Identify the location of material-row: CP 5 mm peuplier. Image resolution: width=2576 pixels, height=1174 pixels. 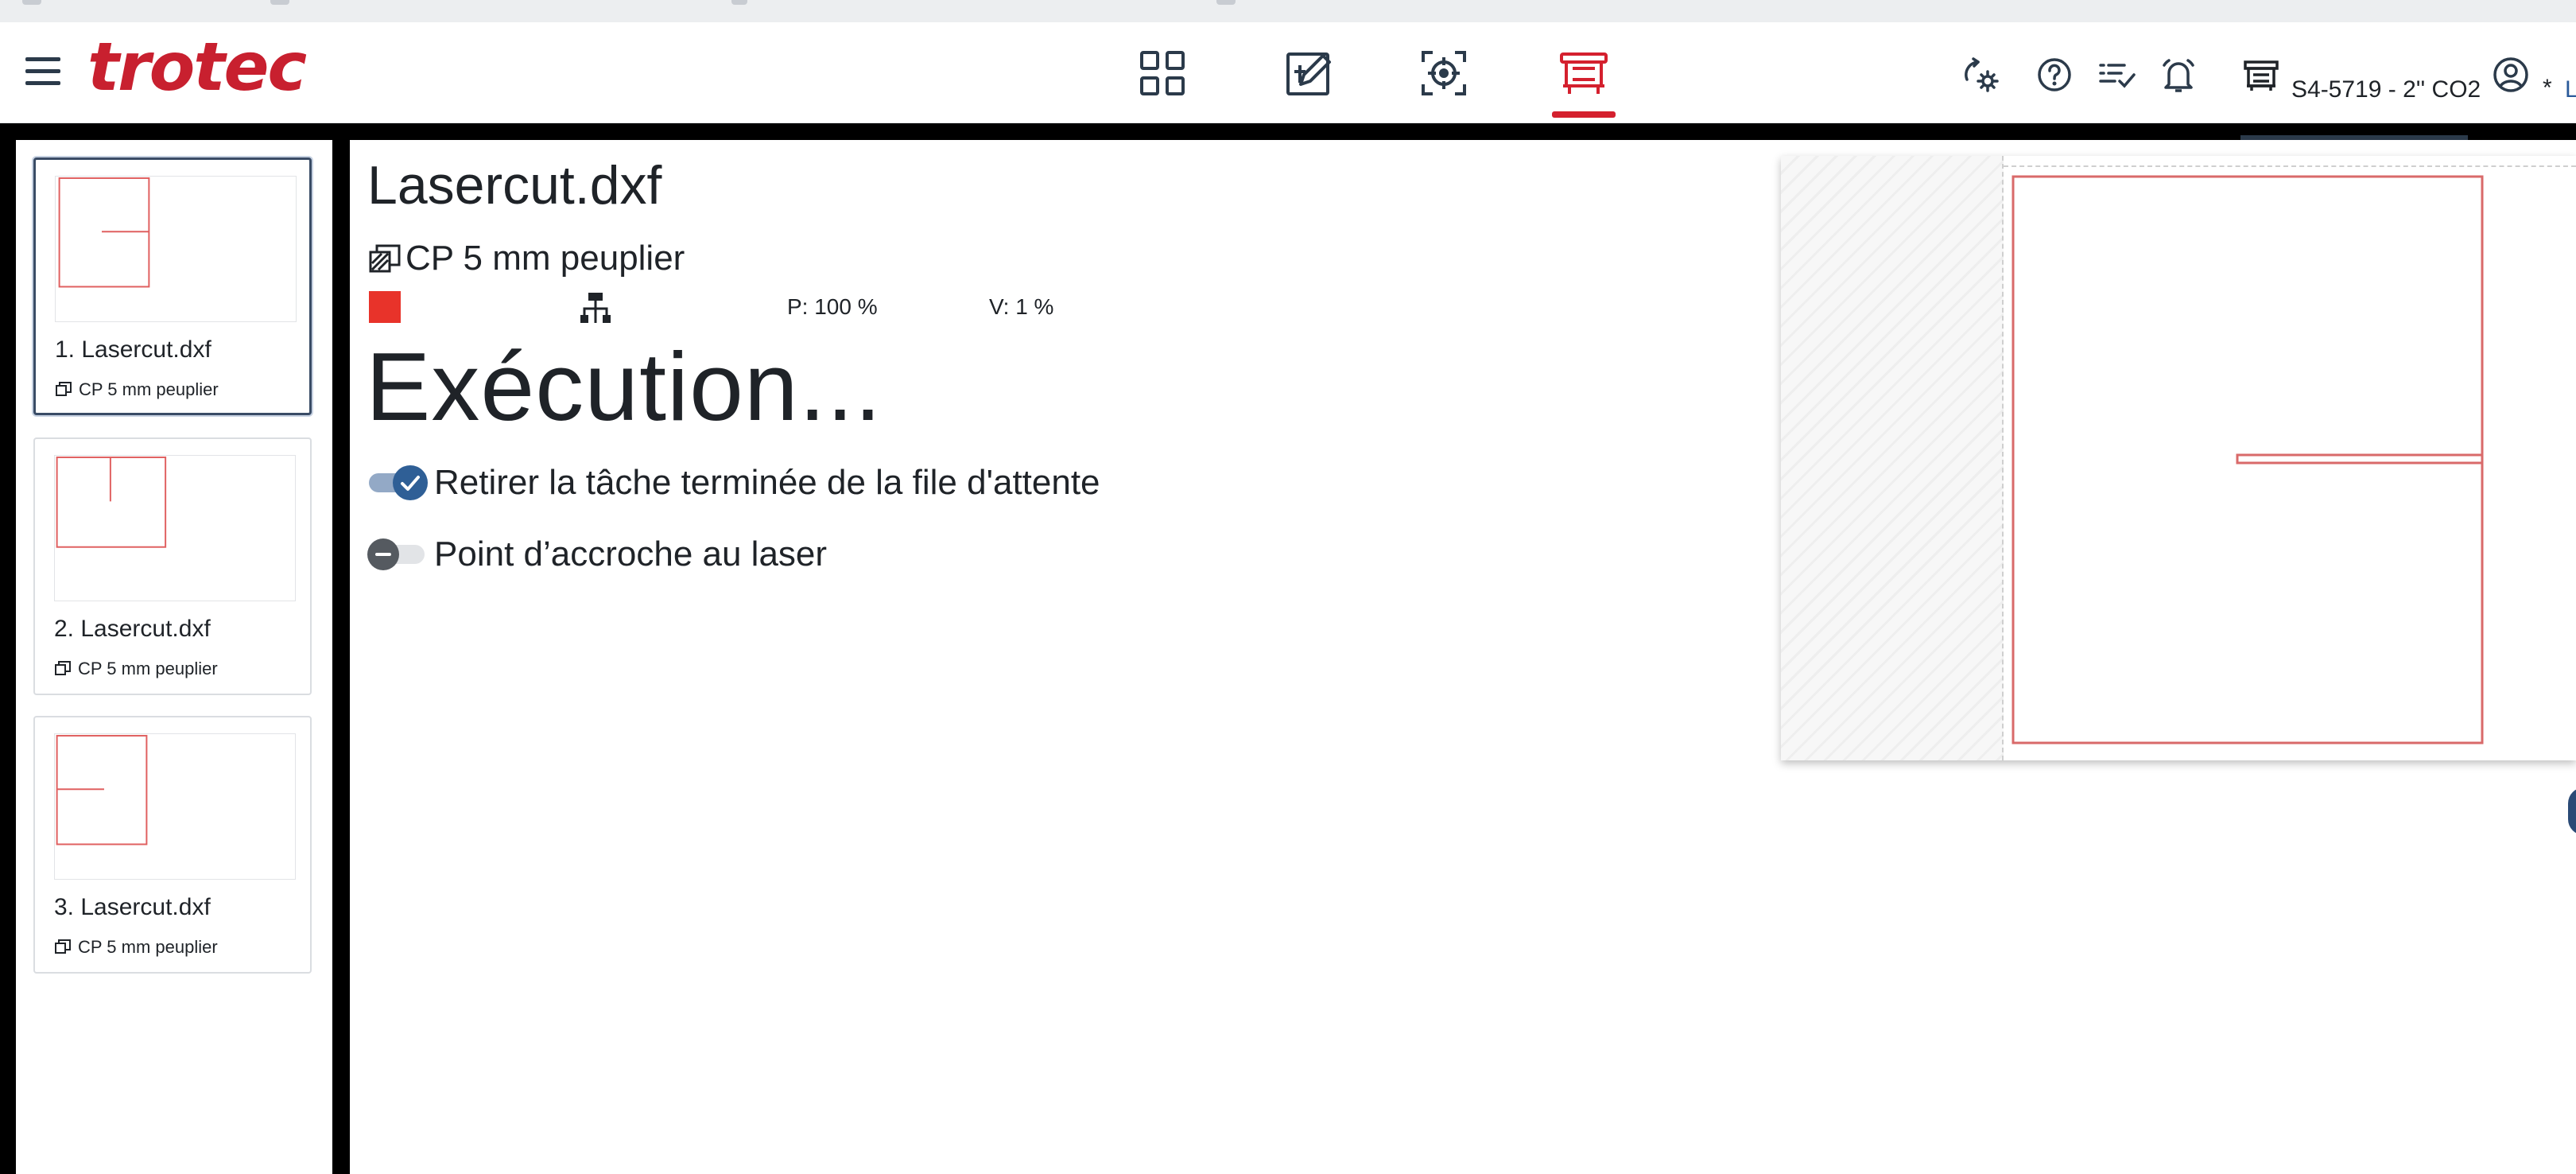
(526, 259).